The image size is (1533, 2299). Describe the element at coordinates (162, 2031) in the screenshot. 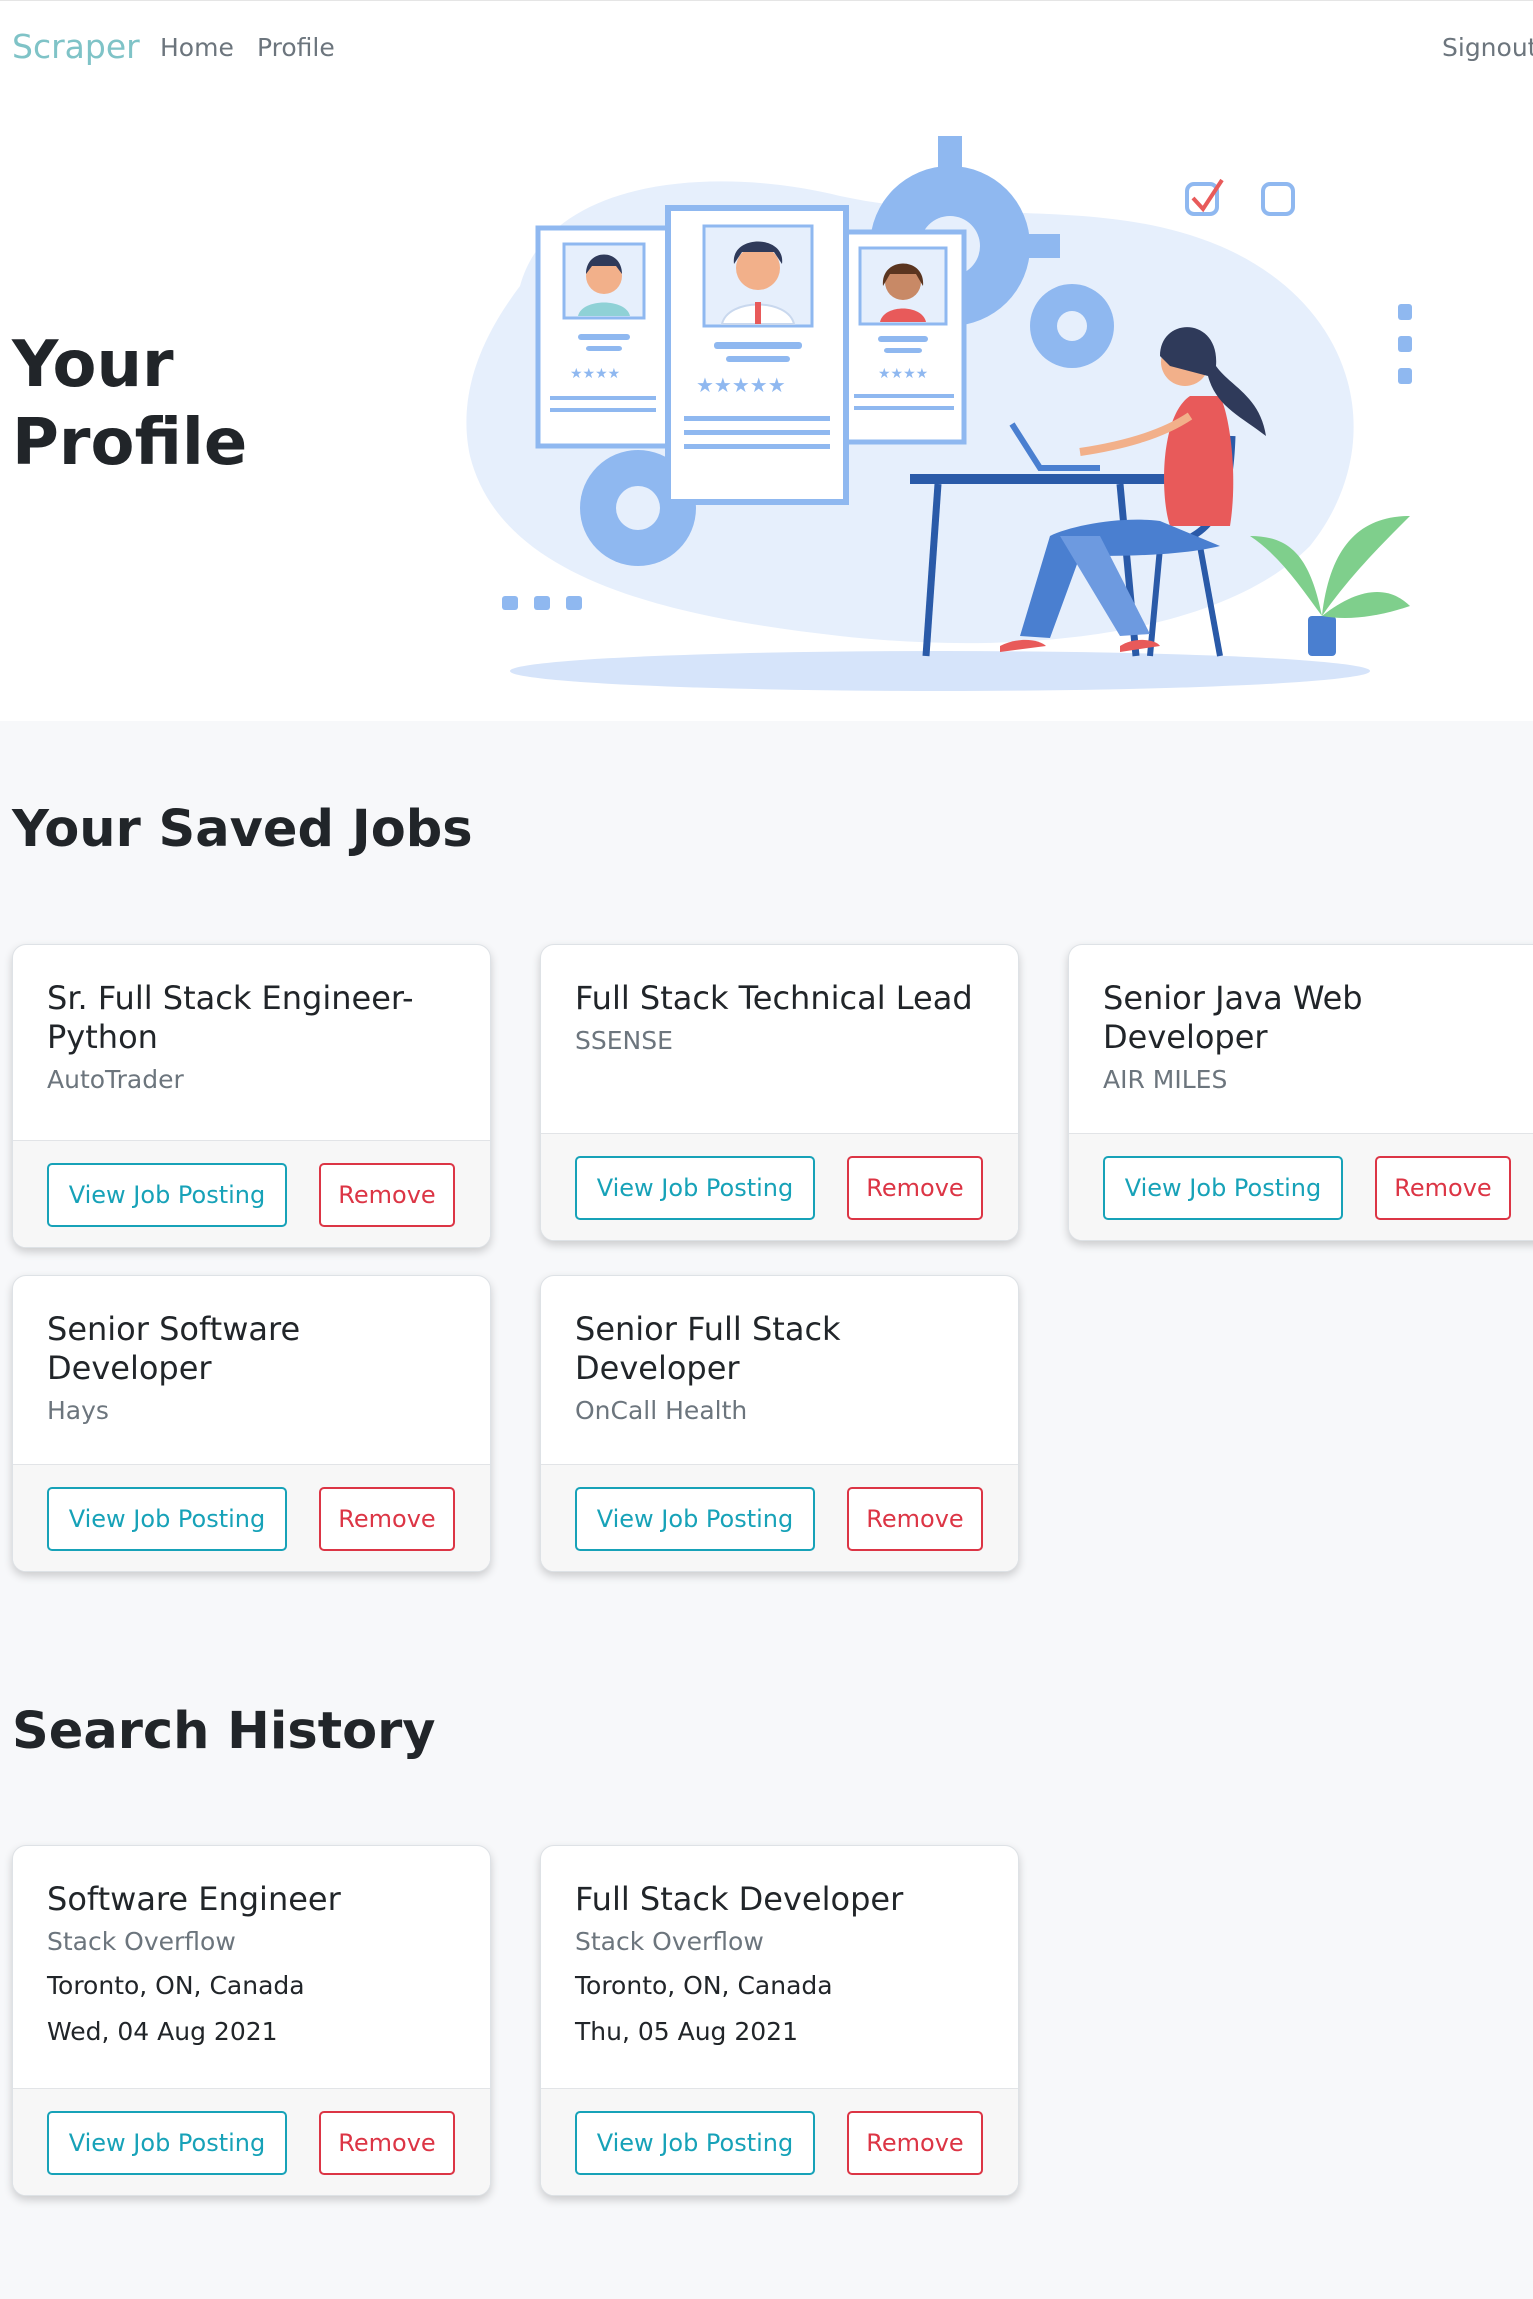

I see `search-date: Wed, 04 Aug 2021` at that location.